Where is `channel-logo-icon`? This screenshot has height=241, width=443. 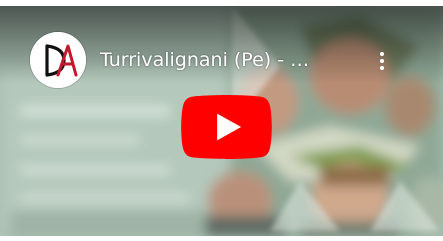 channel-logo-icon is located at coordinates (58, 60).